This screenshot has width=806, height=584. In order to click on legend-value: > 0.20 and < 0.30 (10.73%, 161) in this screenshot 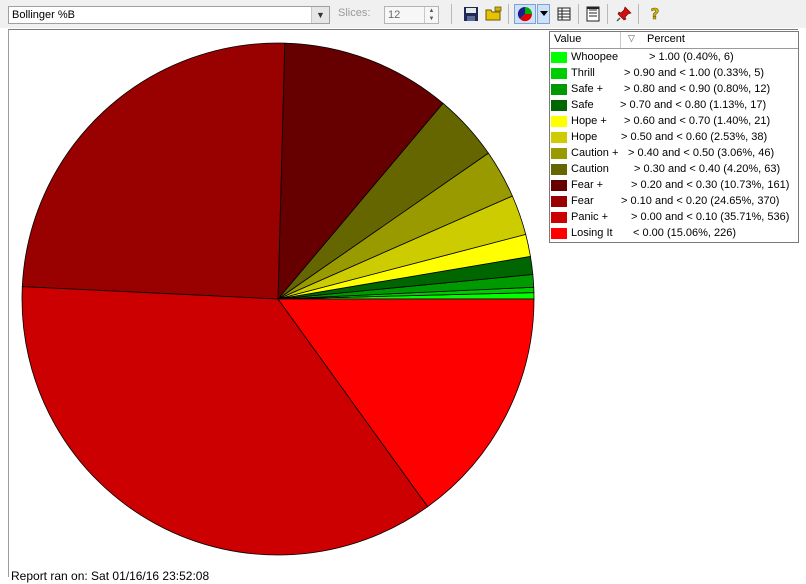, I will do `click(710, 185)`.